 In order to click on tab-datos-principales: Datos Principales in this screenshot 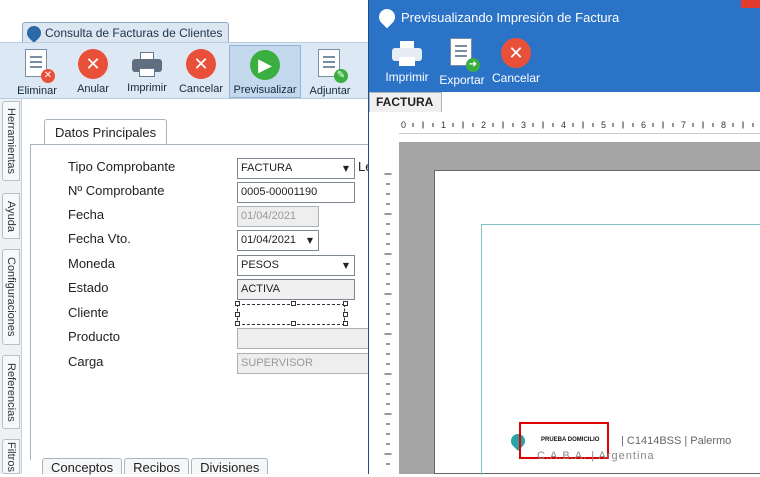, I will do `click(106, 132)`.